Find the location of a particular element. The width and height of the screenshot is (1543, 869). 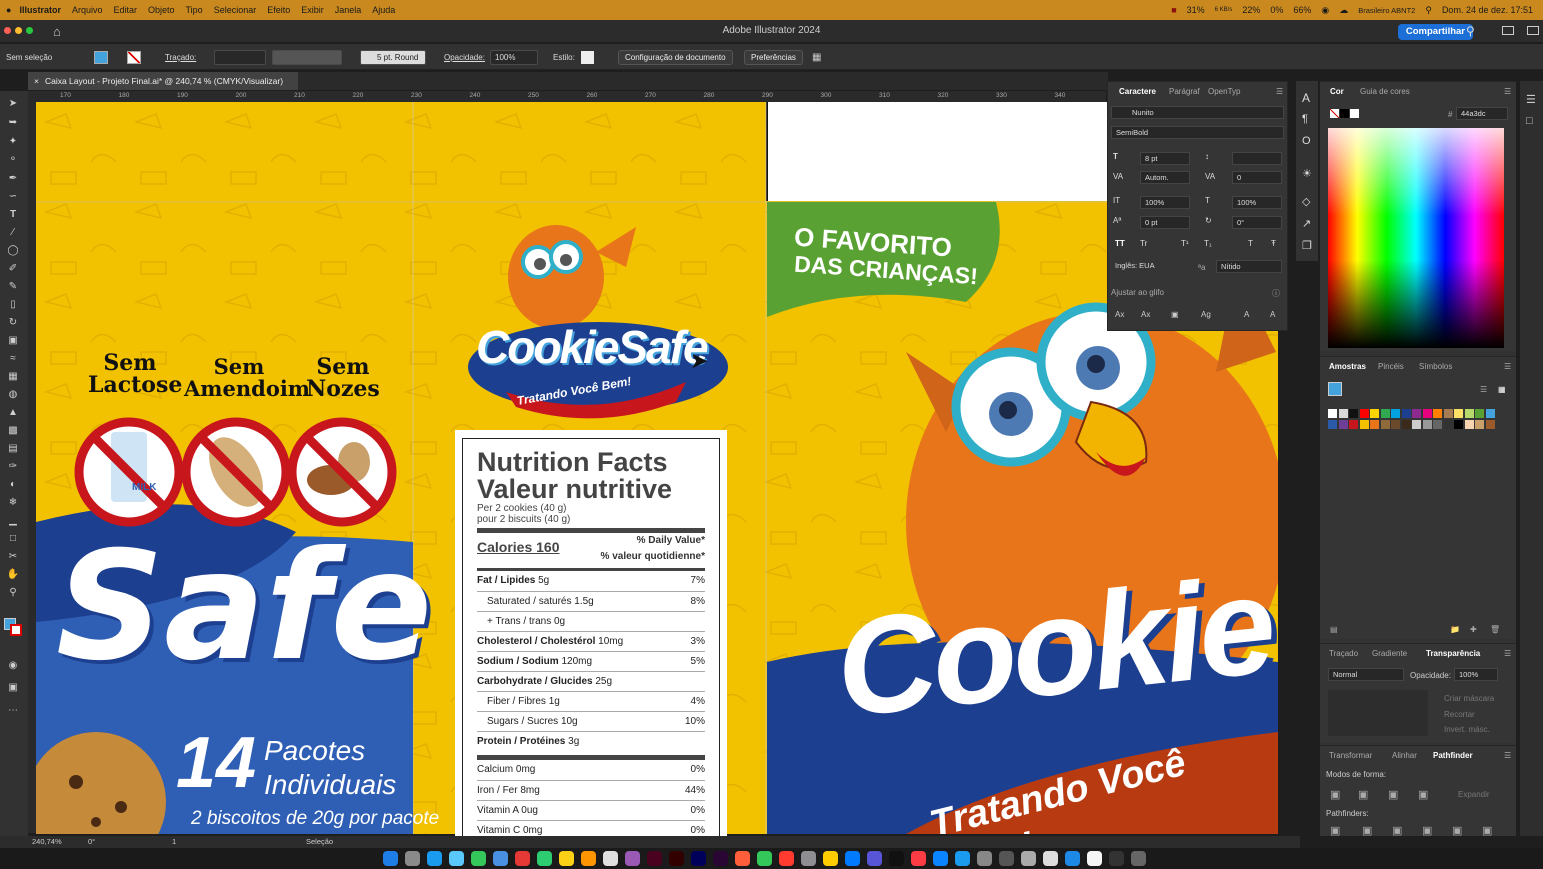

properties-icon: ☰ is located at coordinates (1531, 99).